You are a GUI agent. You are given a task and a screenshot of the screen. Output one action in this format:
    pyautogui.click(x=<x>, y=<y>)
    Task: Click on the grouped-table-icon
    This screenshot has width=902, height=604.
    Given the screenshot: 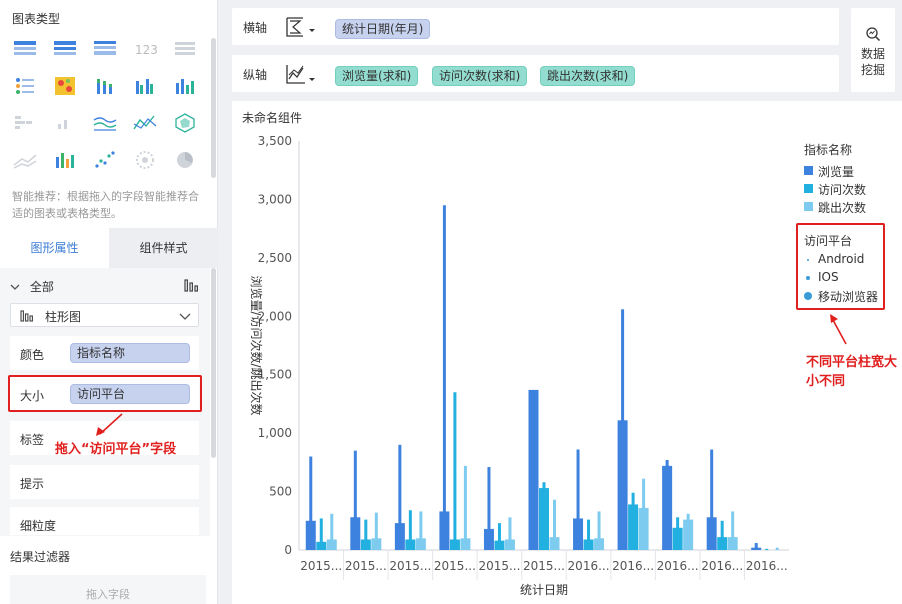 What is the action you would take?
    pyautogui.click(x=65, y=49)
    